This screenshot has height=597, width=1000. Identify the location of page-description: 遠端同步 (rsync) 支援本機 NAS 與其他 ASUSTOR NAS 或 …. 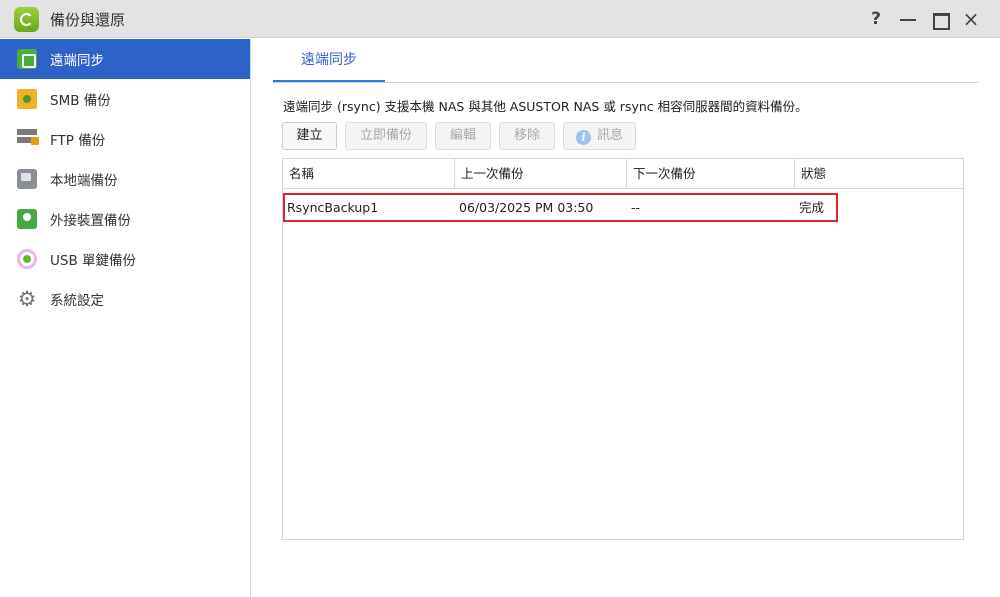
(545, 106).